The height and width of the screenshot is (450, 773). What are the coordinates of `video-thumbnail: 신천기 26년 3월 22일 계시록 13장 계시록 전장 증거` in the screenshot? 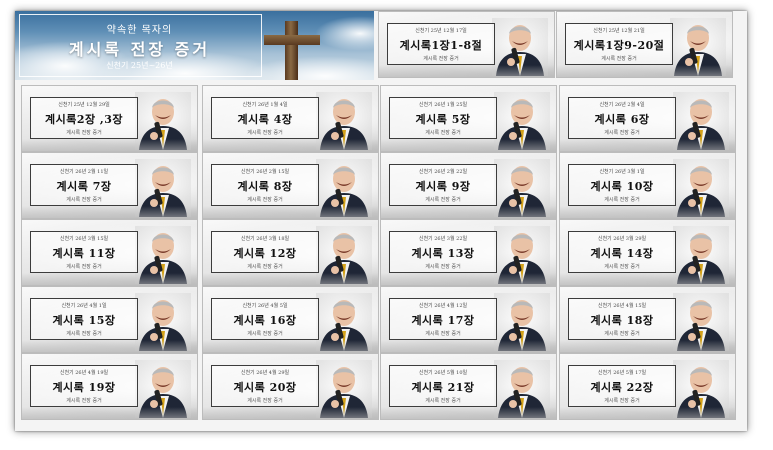 It's located at (468, 252).